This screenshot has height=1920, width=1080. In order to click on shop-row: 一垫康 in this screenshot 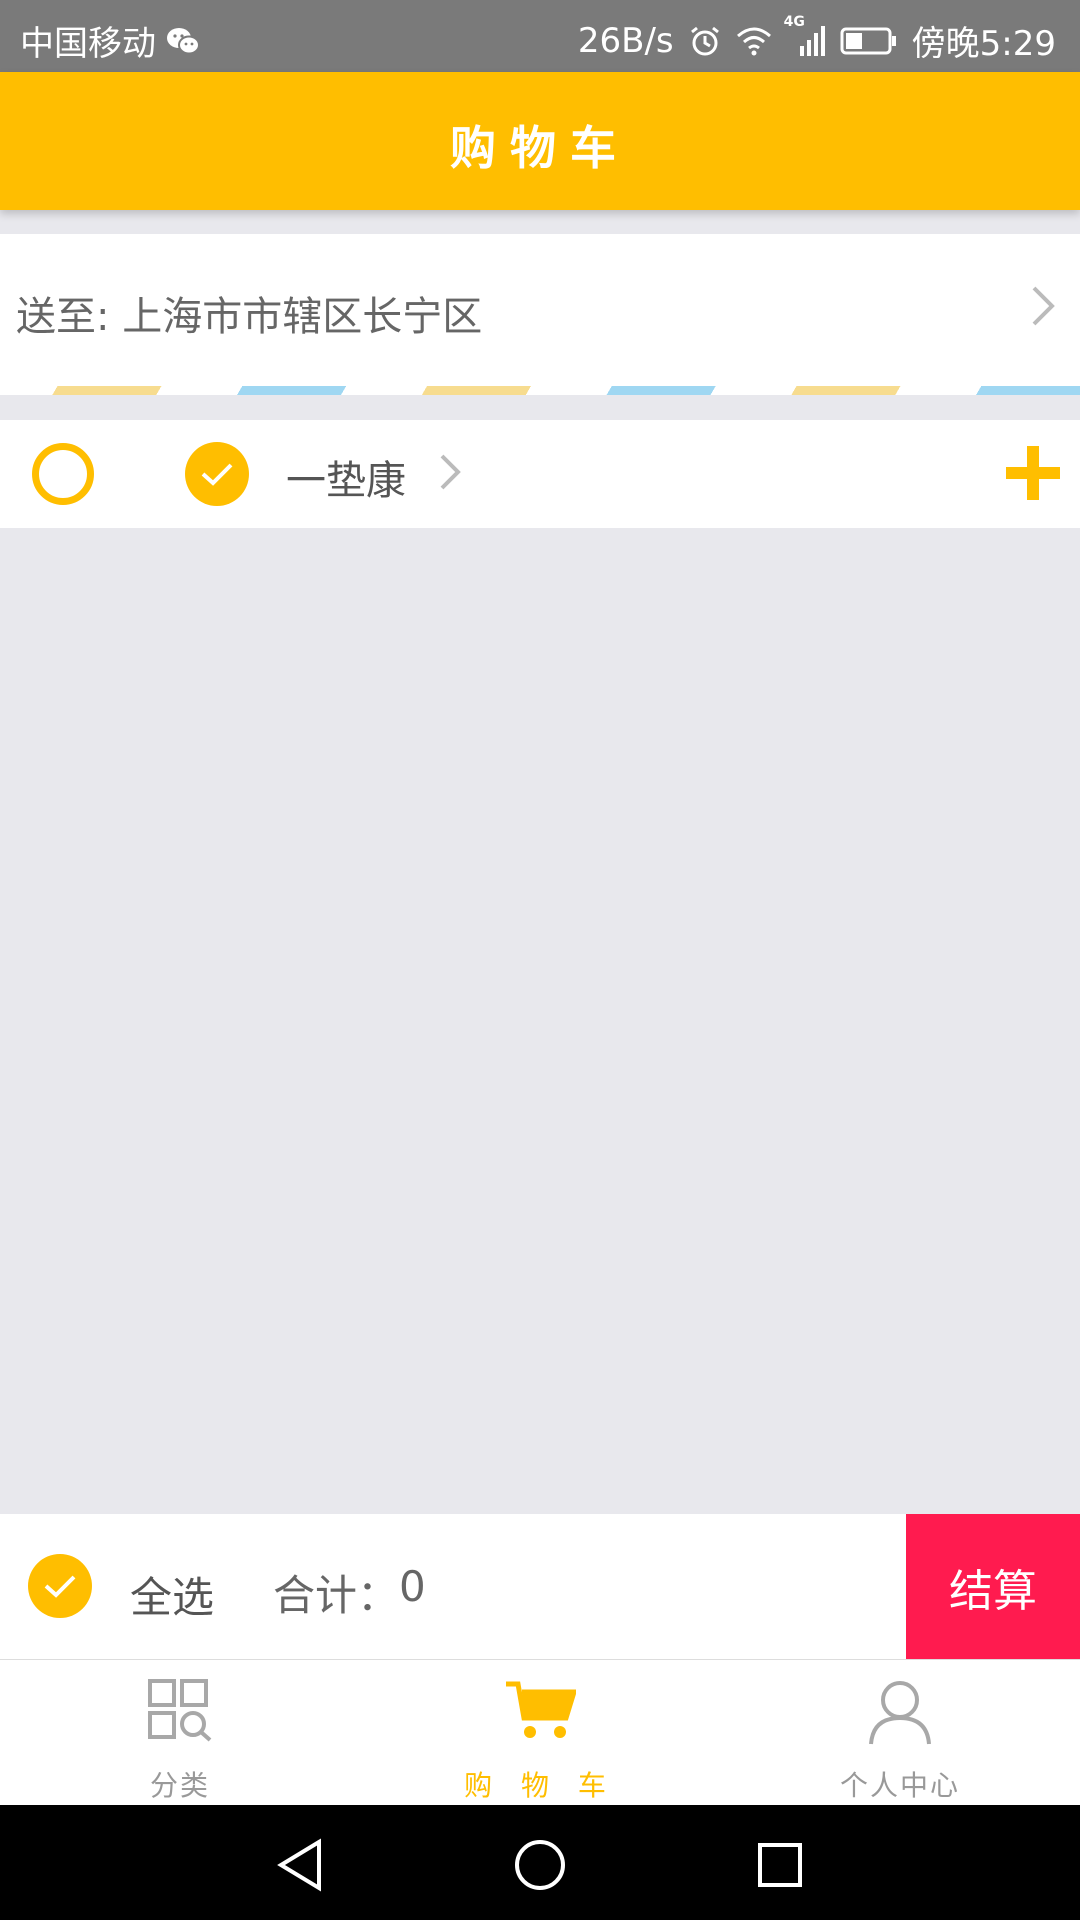, I will do `click(540, 474)`.